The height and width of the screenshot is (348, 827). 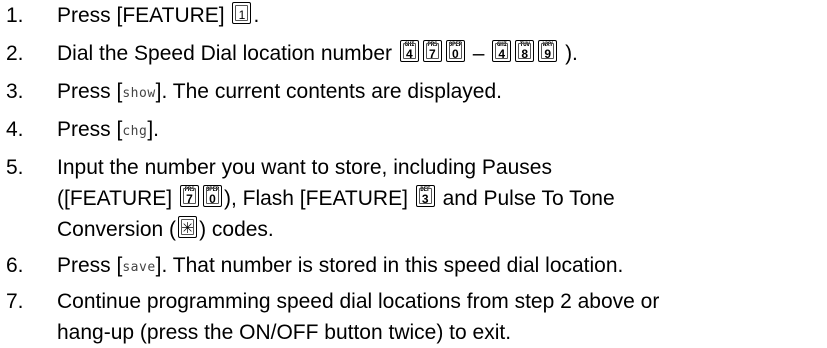 What do you see at coordinates (15, 167) in the screenshot?
I see `step-number: 5.` at bounding box center [15, 167].